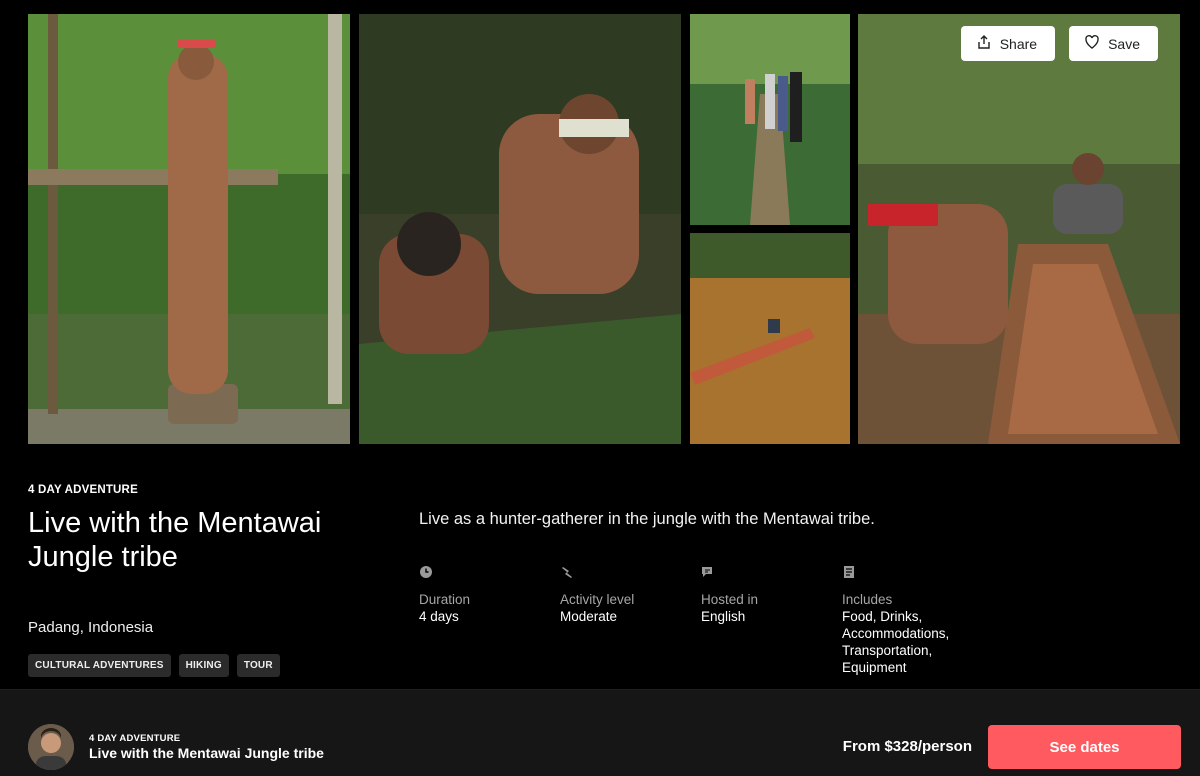  I want to click on bar-title: Live with the Mentawai Jungle tribe, so click(206, 753).